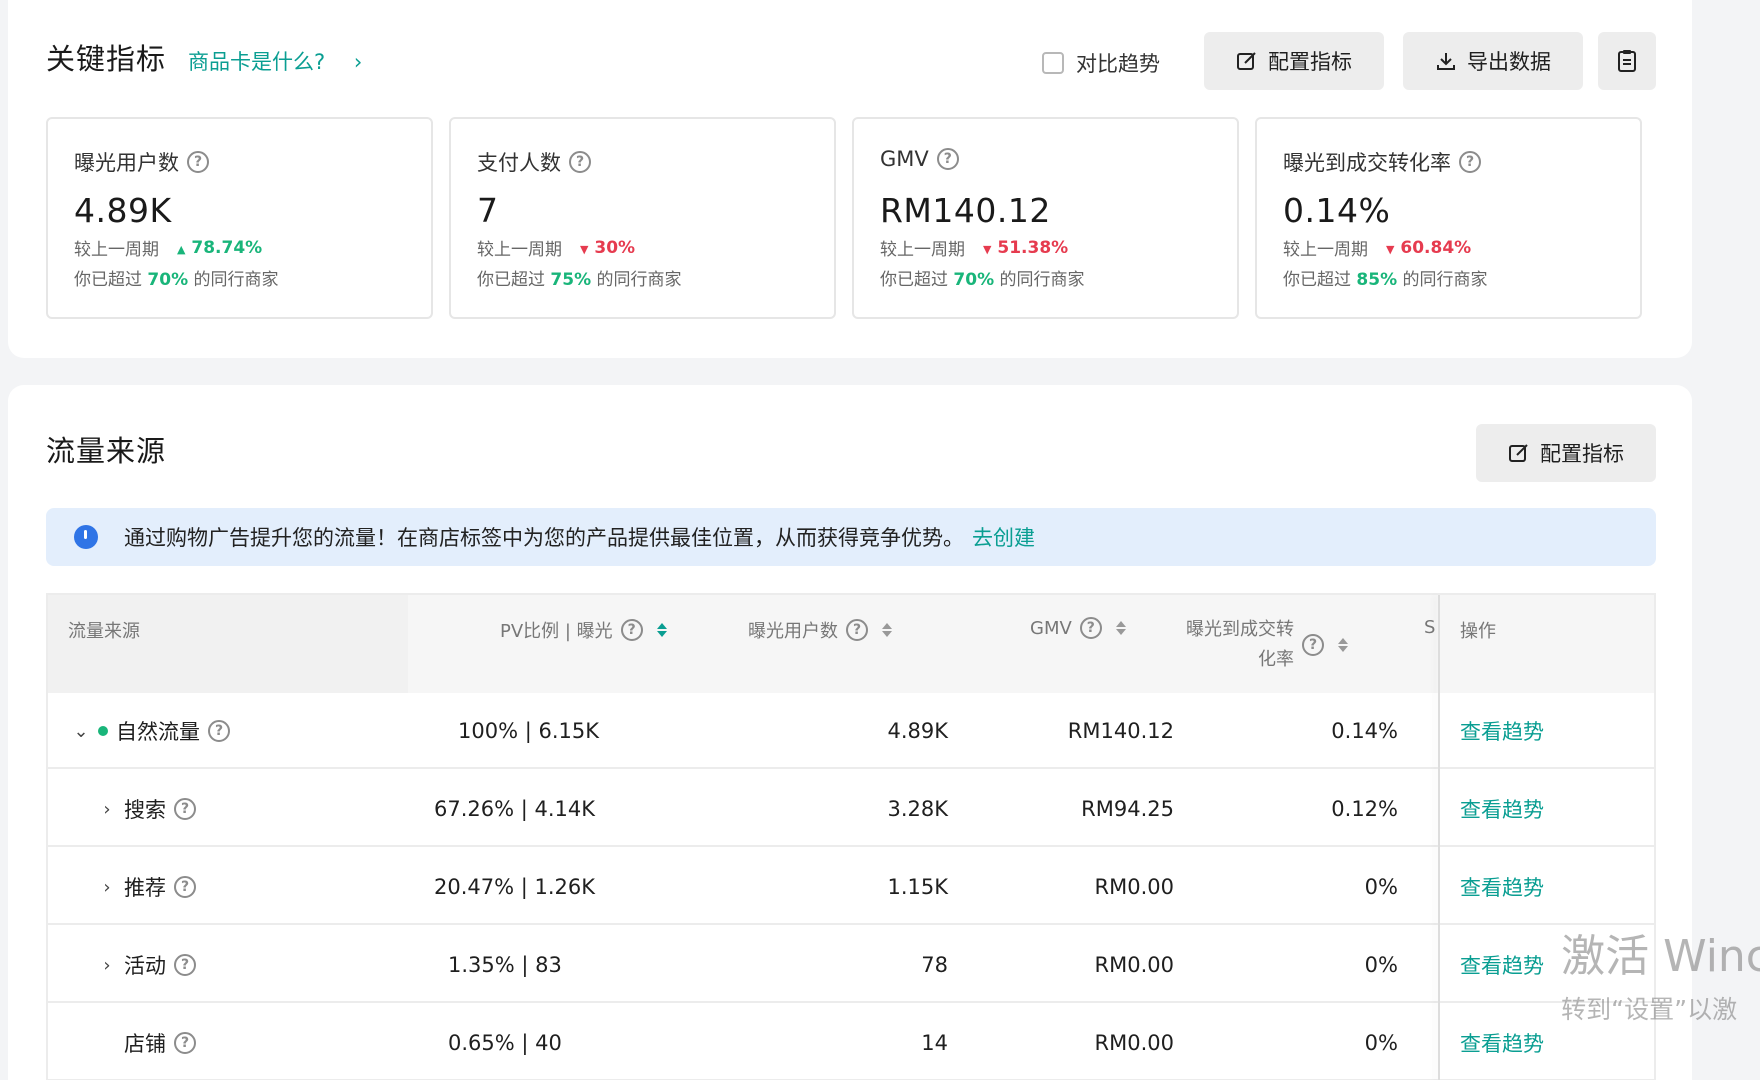  What do you see at coordinates (1627, 61) in the screenshot?
I see `clipboard-button` at bounding box center [1627, 61].